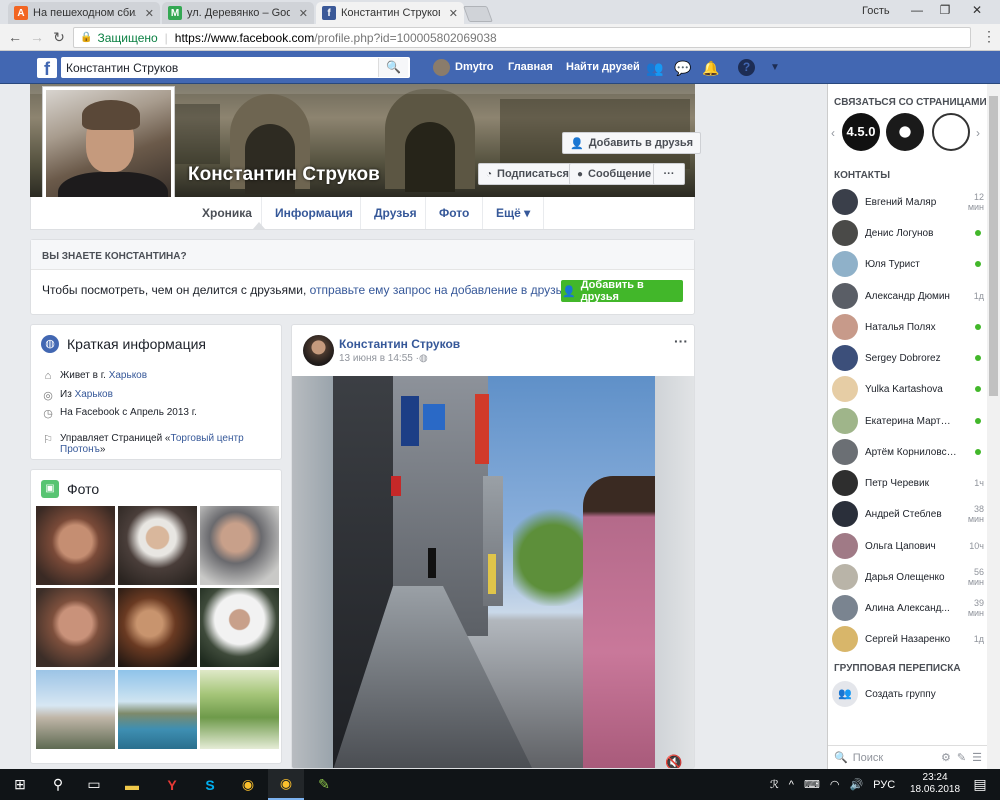  I want to click on reload-icon: ↻, so click(59, 37).